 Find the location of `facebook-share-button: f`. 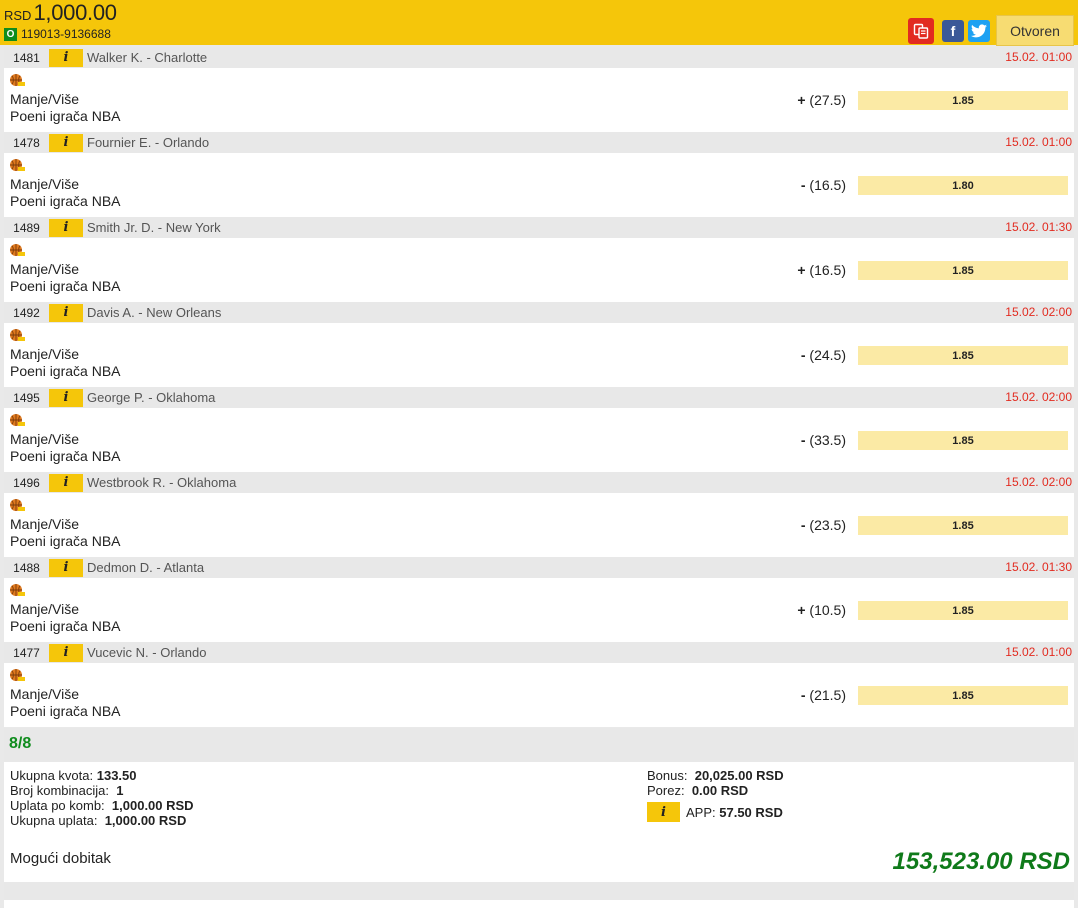

facebook-share-button: f is located at coordinates (953, 30).